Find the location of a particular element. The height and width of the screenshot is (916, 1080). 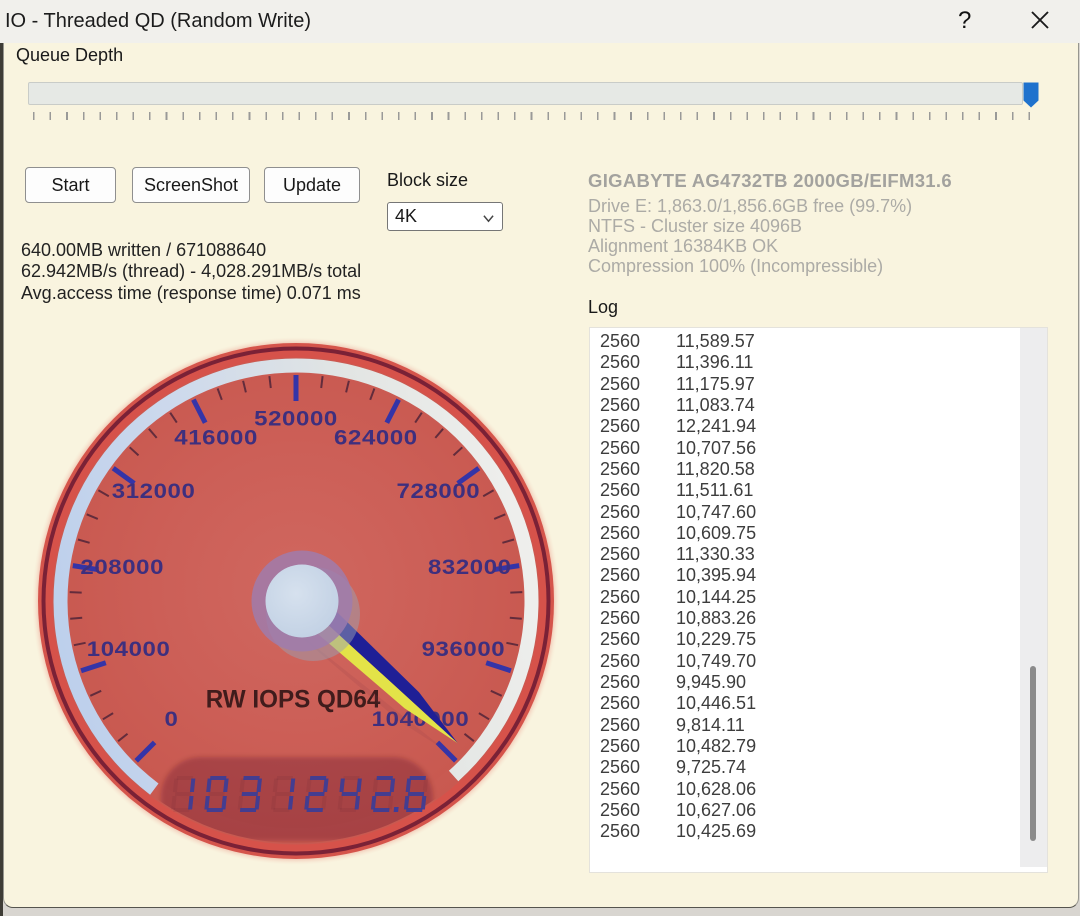

svg-text: 624000 is located at coordinates (376, 437).